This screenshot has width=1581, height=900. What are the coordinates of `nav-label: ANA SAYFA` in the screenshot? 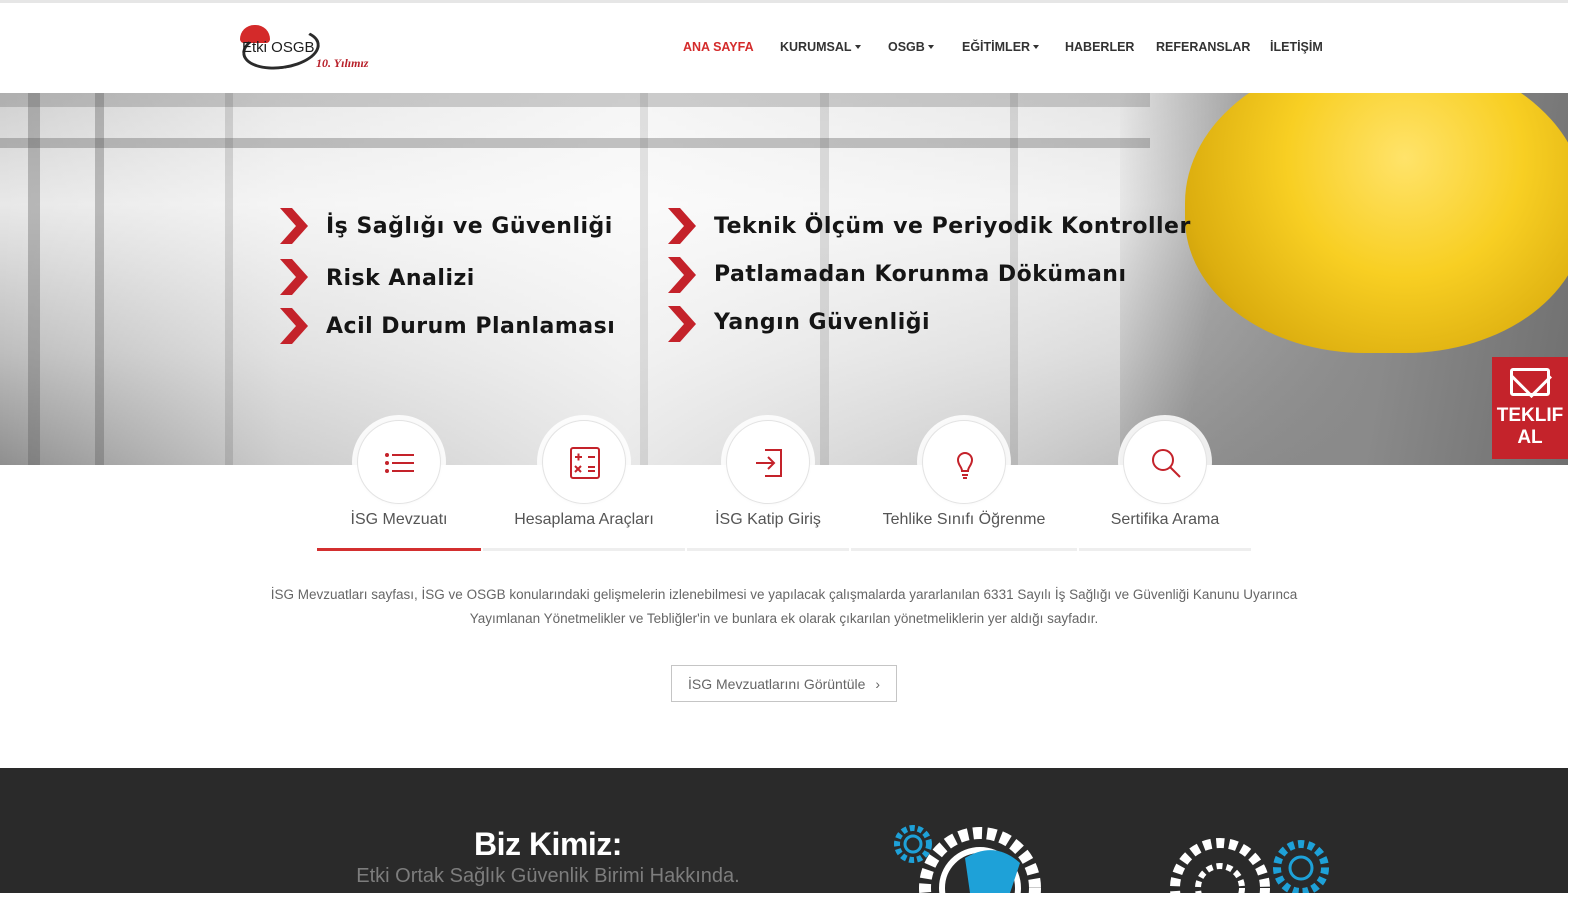 It's located at (718, 47).